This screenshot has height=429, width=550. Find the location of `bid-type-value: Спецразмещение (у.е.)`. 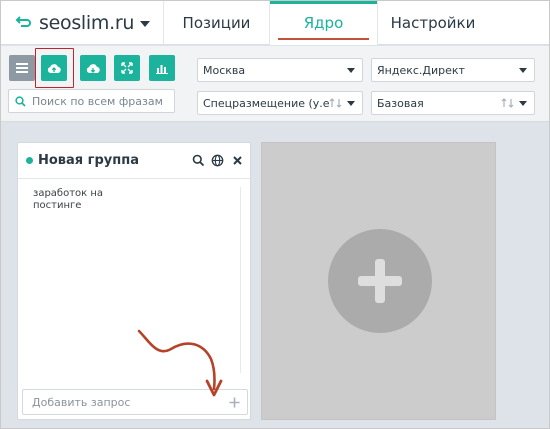

bid-type-value: Спецразмещение (у.е.) is located at coordinates (266, 103).